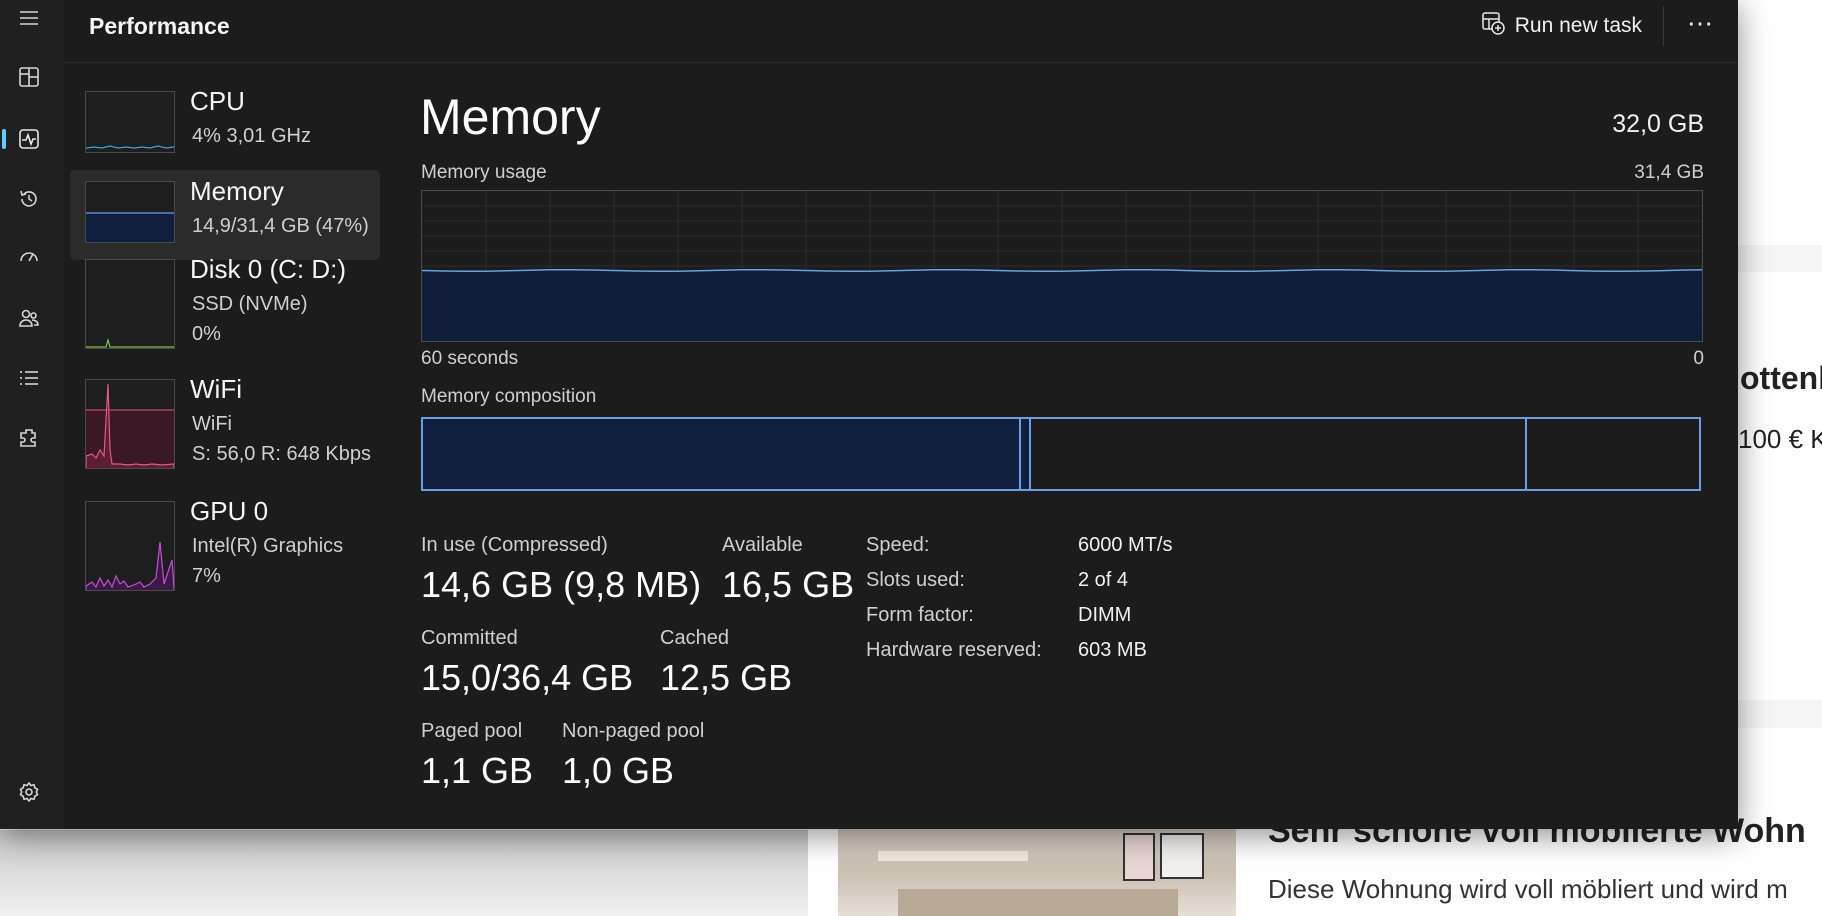  I want to click on window-shadow, so click(404, 873).